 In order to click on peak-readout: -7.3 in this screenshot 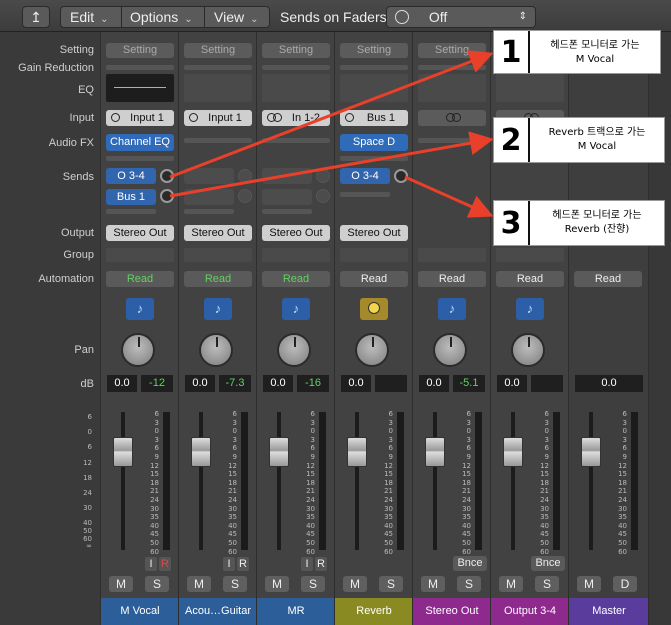, I will do `click(235, 383)`.